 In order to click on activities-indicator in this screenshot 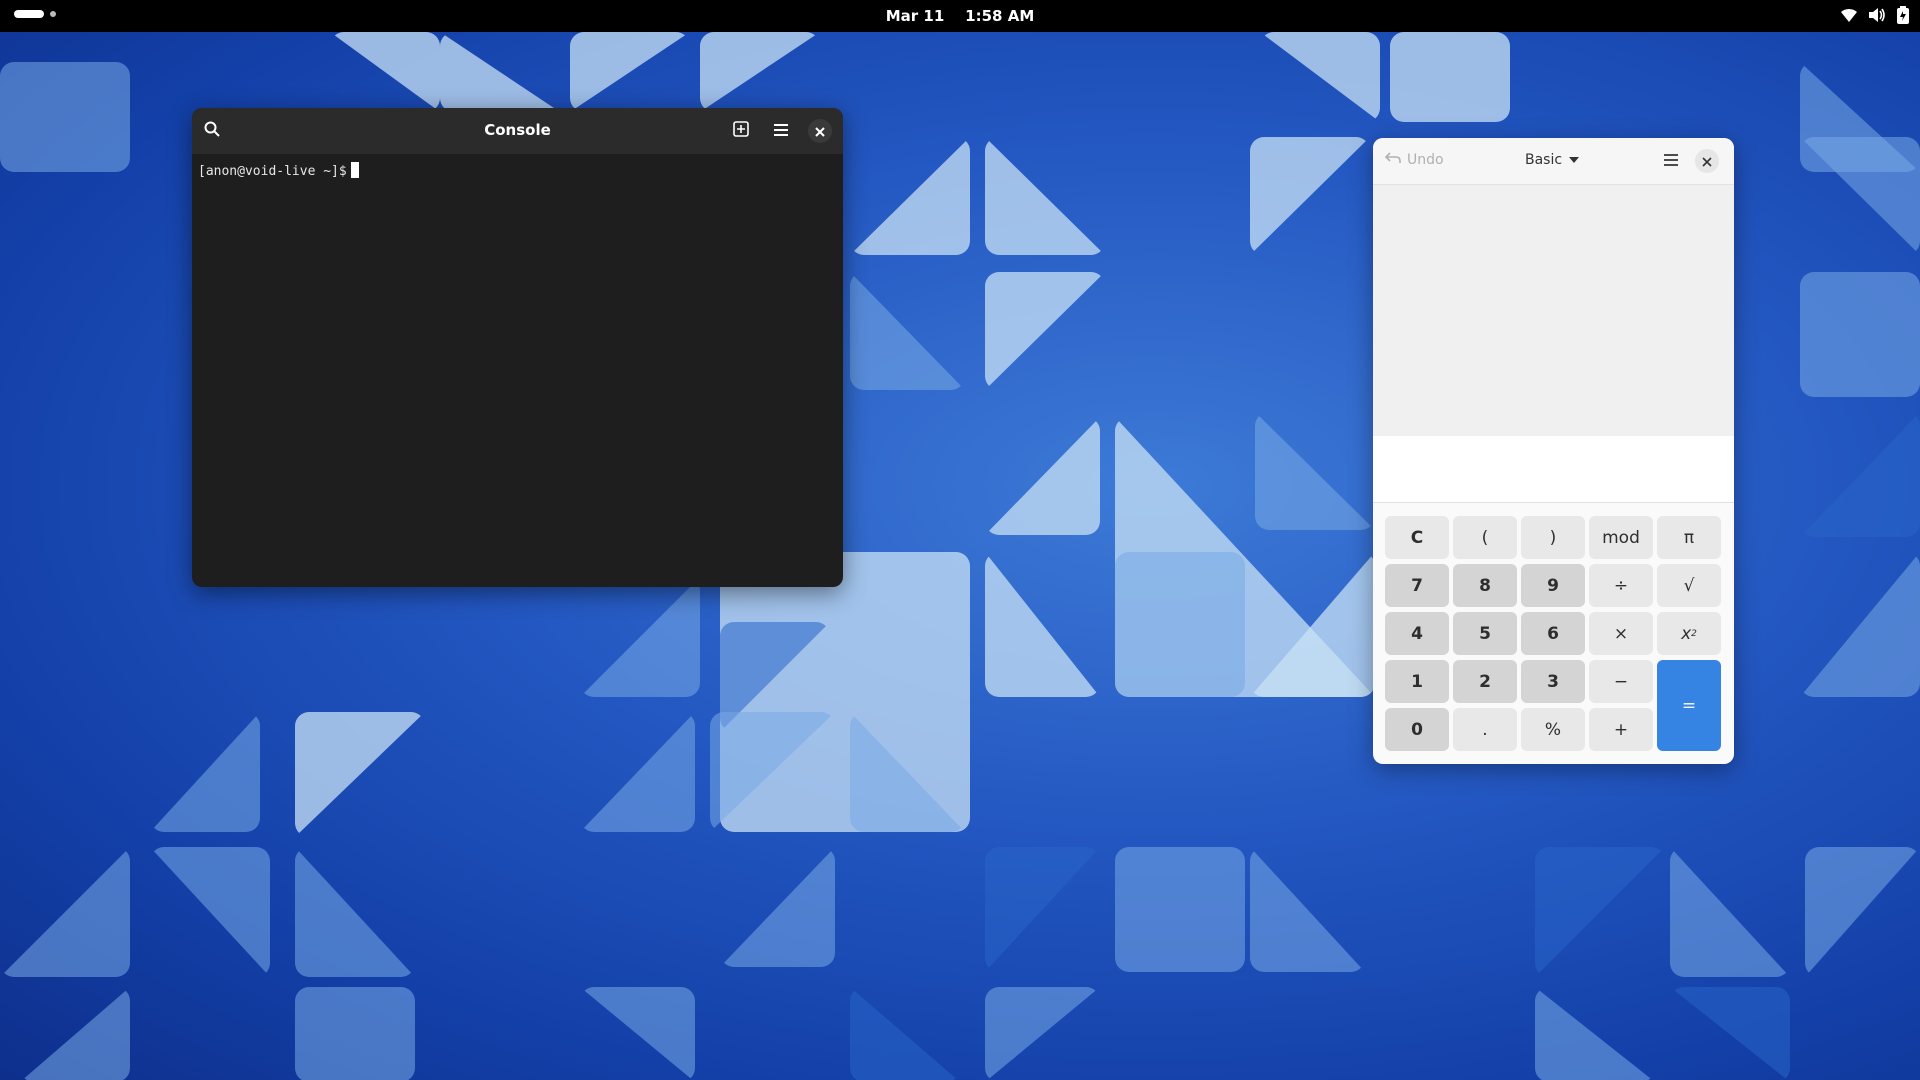, I will do `click(35, 14)`.